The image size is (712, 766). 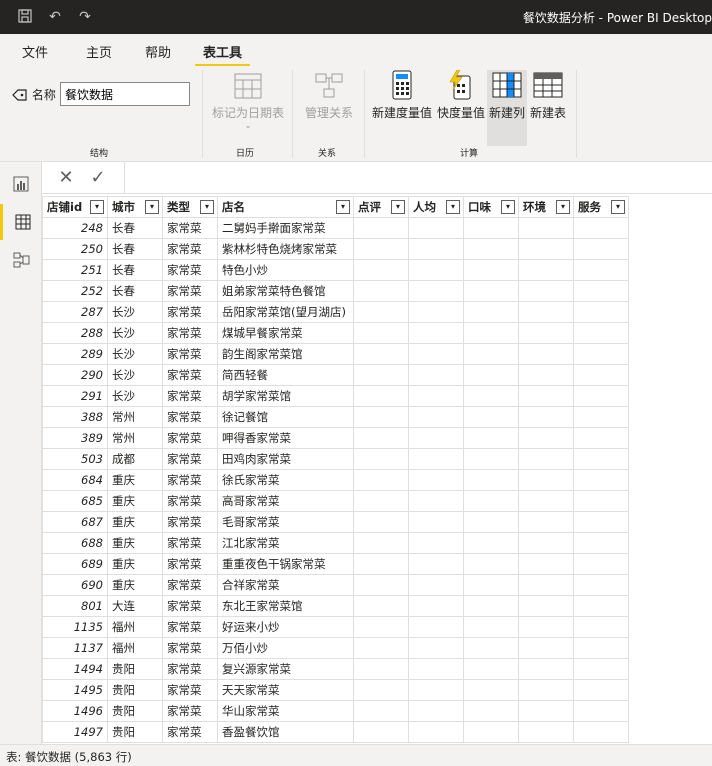 What do you see at coordinates (75, 270) in the screenshot?
I see `table-cell: 251` at bounding box center [75, 270].